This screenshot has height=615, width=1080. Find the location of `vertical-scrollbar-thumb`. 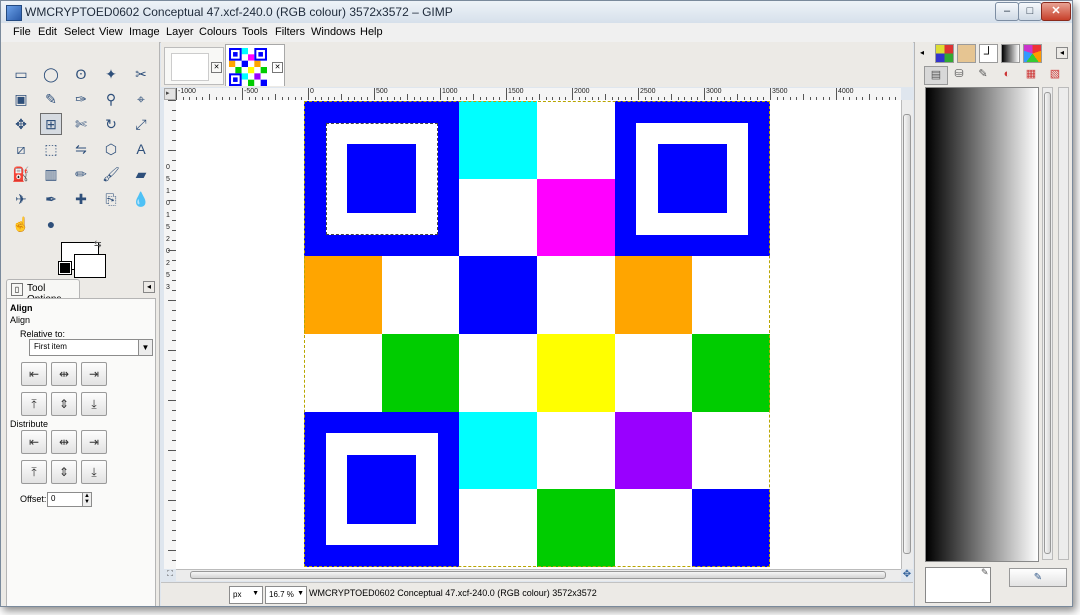

vertical-scrollbar-thumb is located at coordinates (907, 334).